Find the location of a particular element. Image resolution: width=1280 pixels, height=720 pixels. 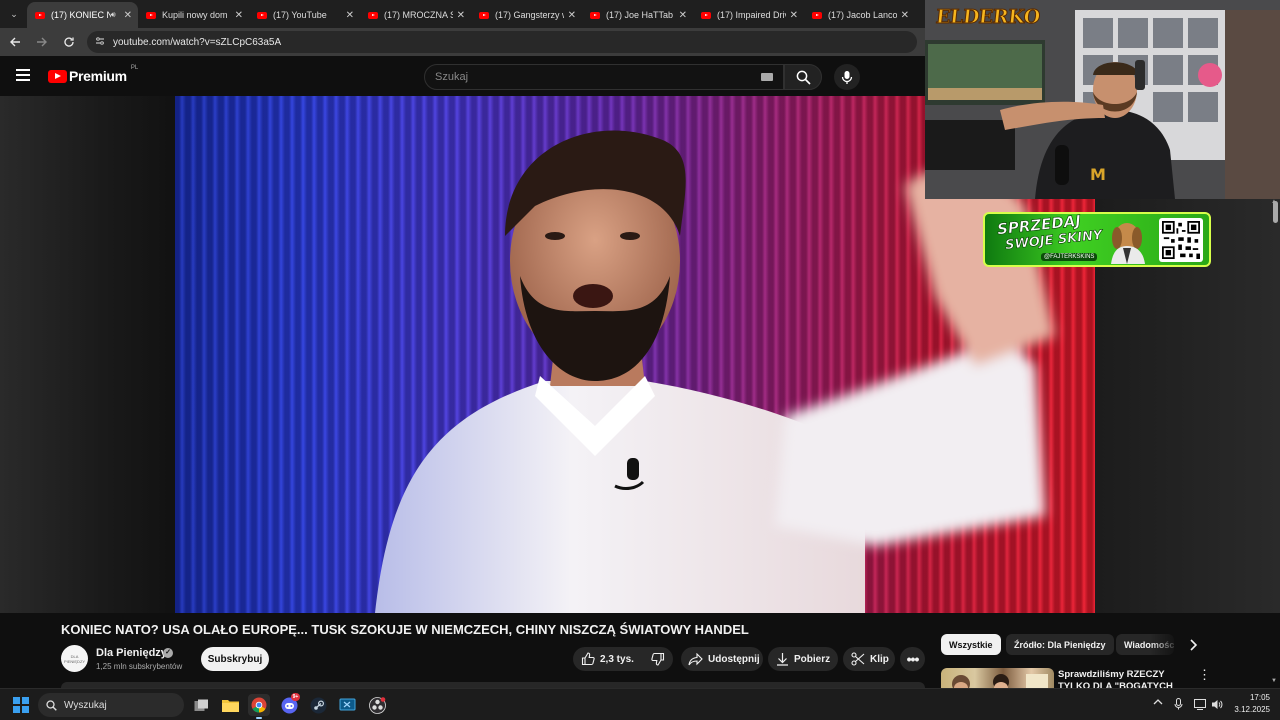

search-placeholder: Szukaj is located at coordinates (452, 77).